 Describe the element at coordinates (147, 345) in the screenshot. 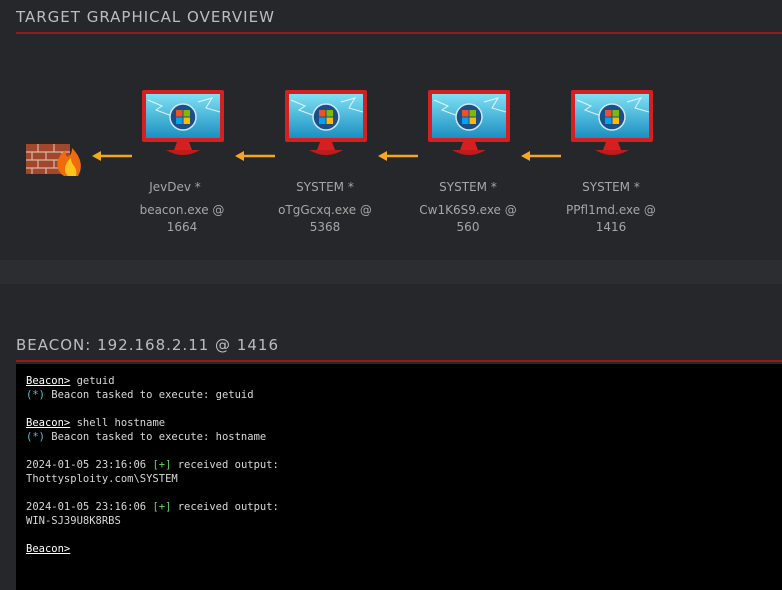

I see `beacon-title: BEACON: 192.168.2.11 @ 1416` at that location.